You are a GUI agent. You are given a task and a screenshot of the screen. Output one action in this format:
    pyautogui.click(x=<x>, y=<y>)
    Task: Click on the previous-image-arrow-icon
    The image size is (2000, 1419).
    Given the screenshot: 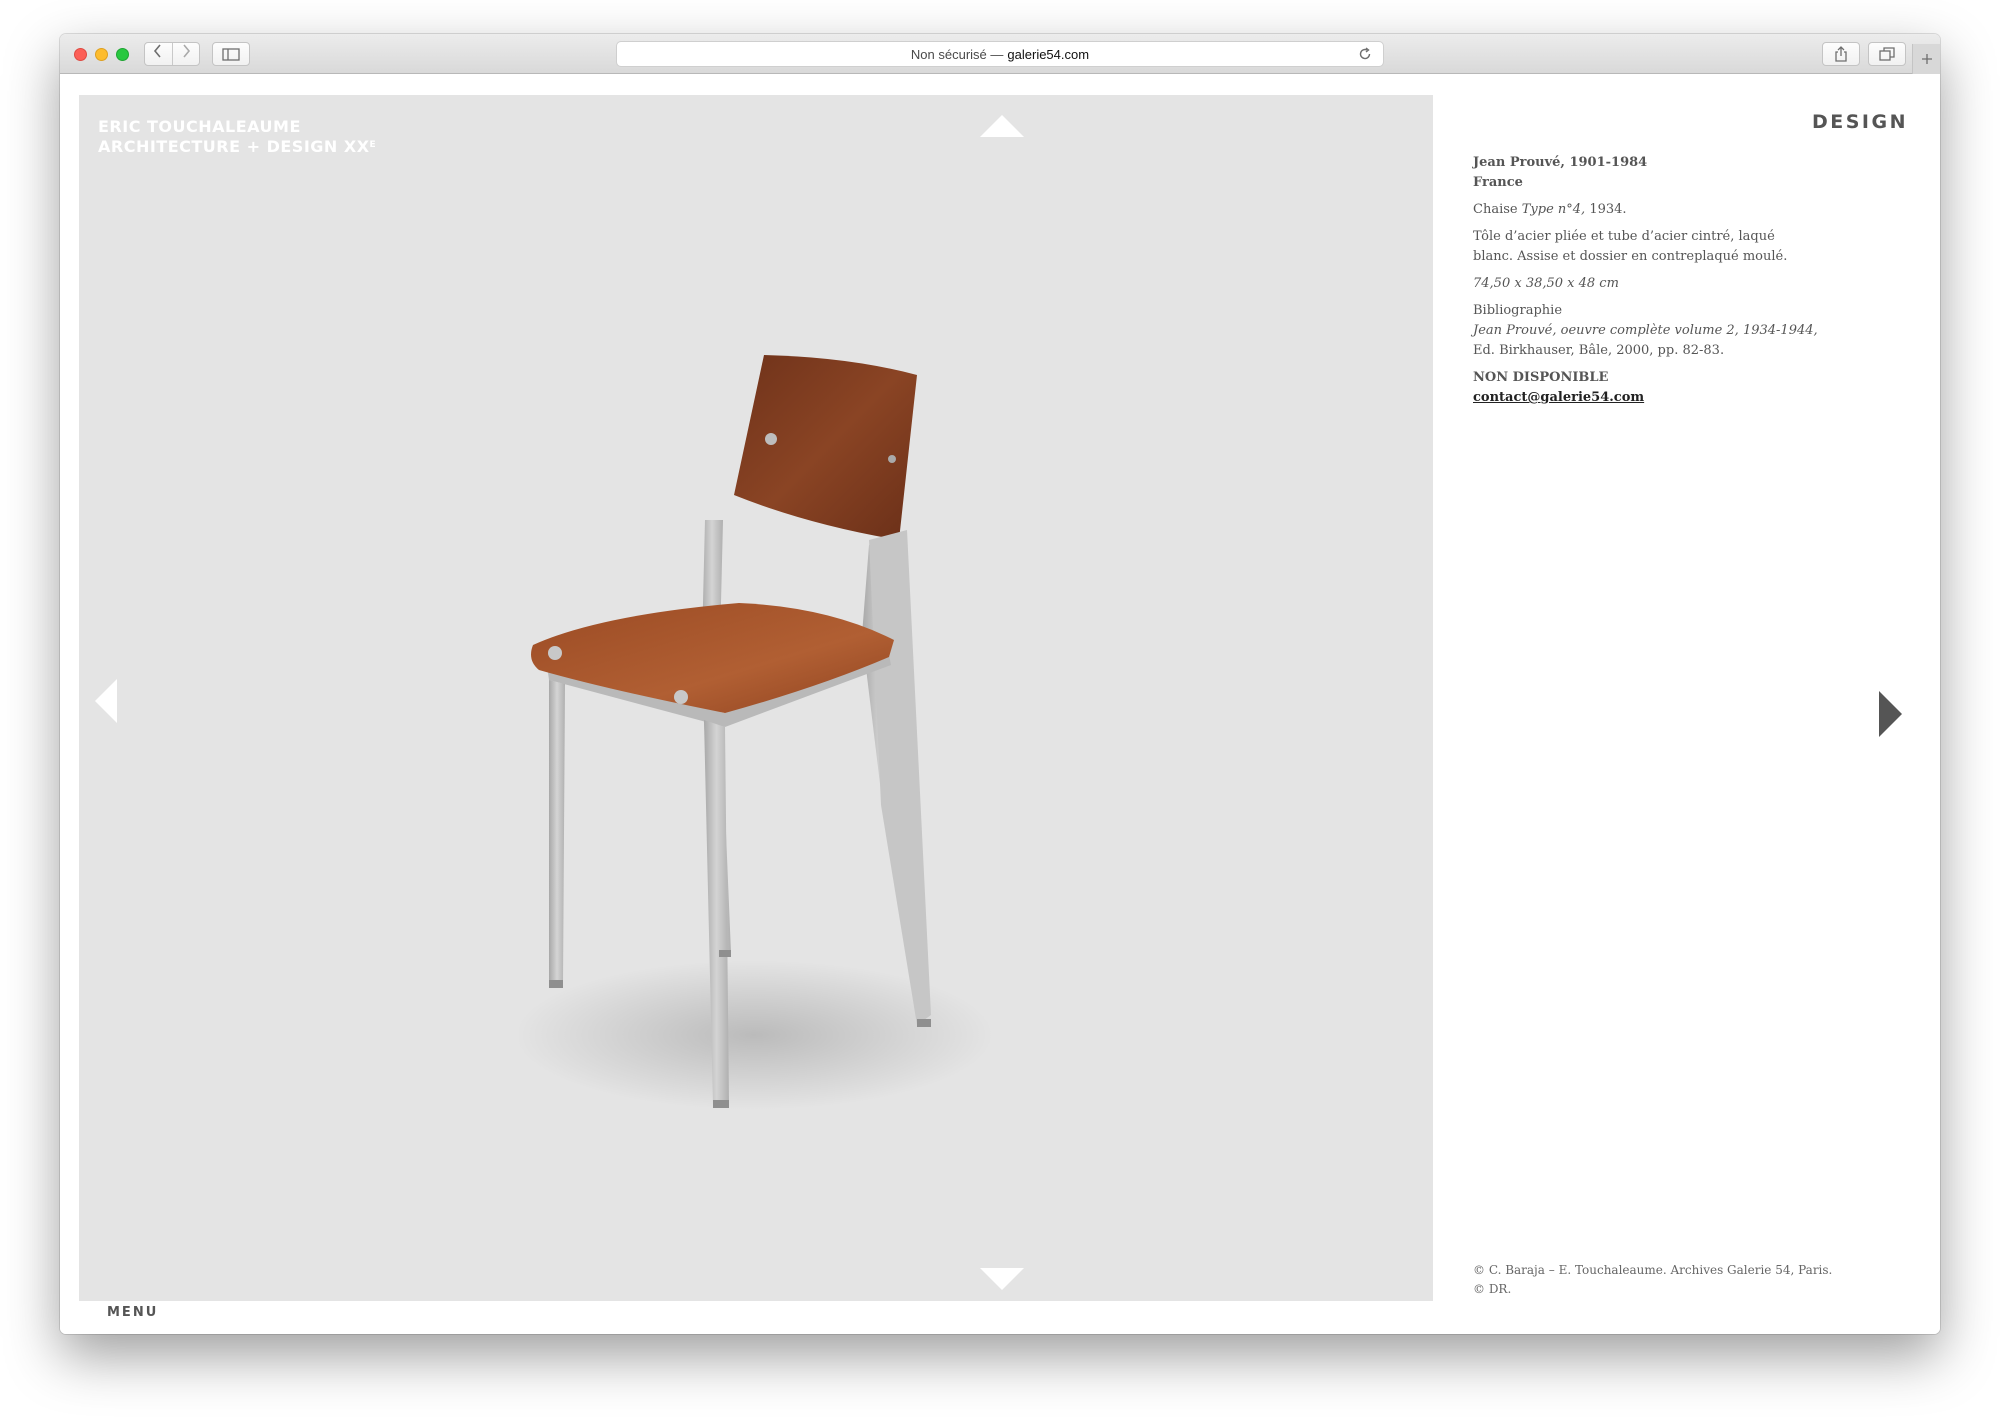 What is the action you would take?
    pyautogui.click(x=106, y=701)
    